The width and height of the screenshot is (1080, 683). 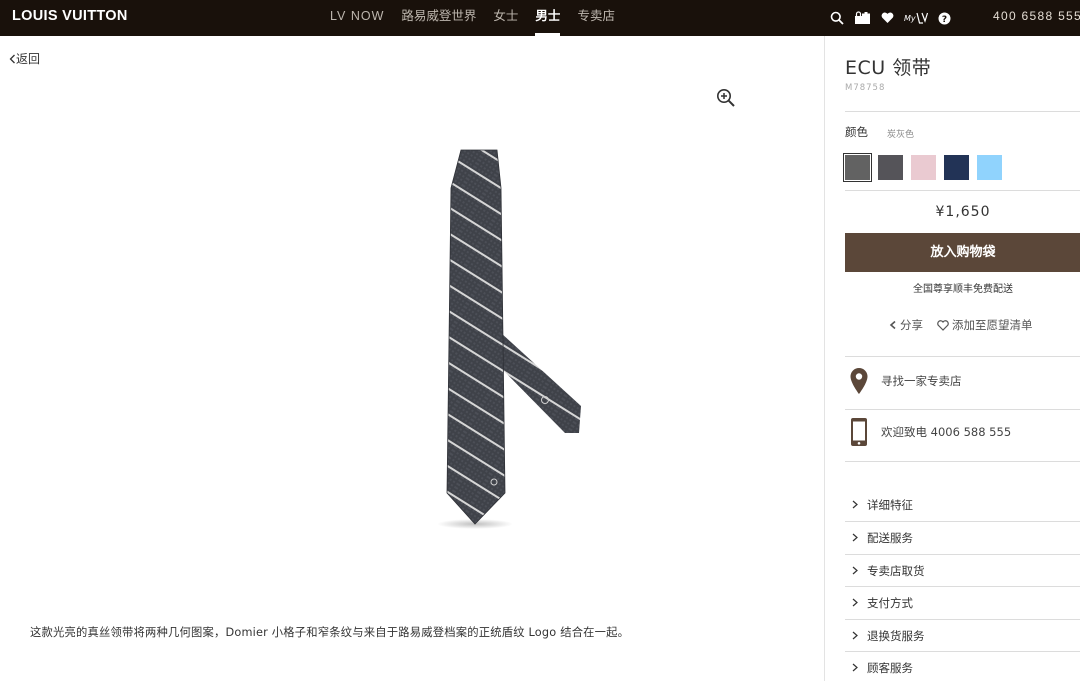 What do you see at coordinates (896, 635) in the screenshot?
I see `accordion-label: 退换货服务` at bounding box center [896, 635].